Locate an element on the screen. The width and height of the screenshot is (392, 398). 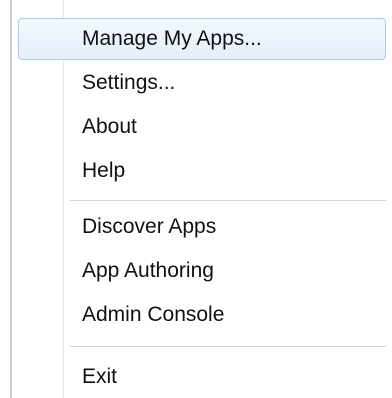
menu-item-about: About is located at coordinates (201, 127).